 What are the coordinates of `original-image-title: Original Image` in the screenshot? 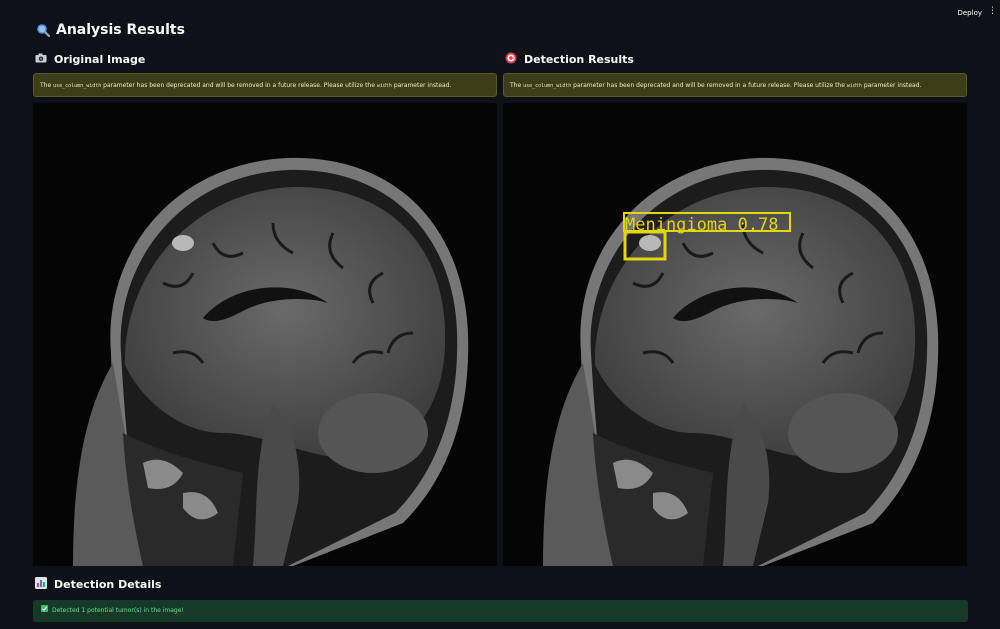 It's located at (100, 59).